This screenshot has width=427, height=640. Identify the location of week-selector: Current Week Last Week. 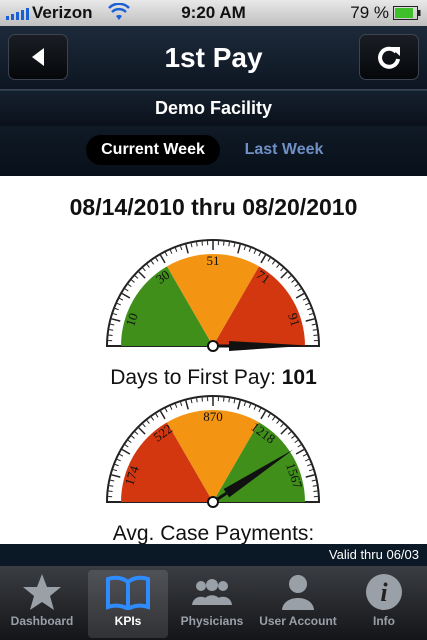
(213, 151).